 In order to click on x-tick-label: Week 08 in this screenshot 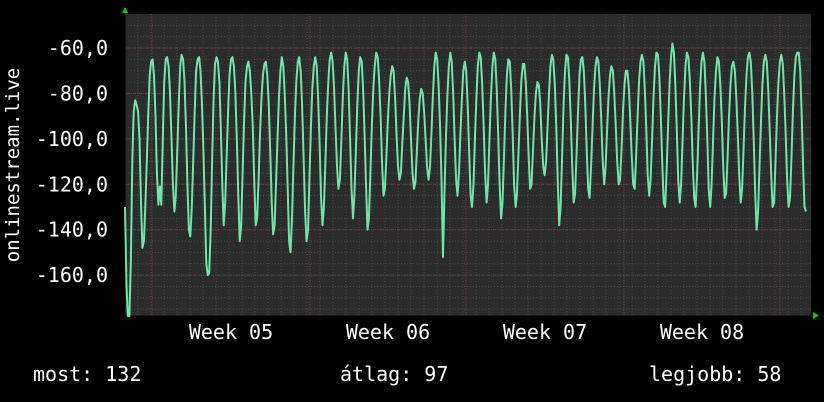, I will do `click(702, 332)`.